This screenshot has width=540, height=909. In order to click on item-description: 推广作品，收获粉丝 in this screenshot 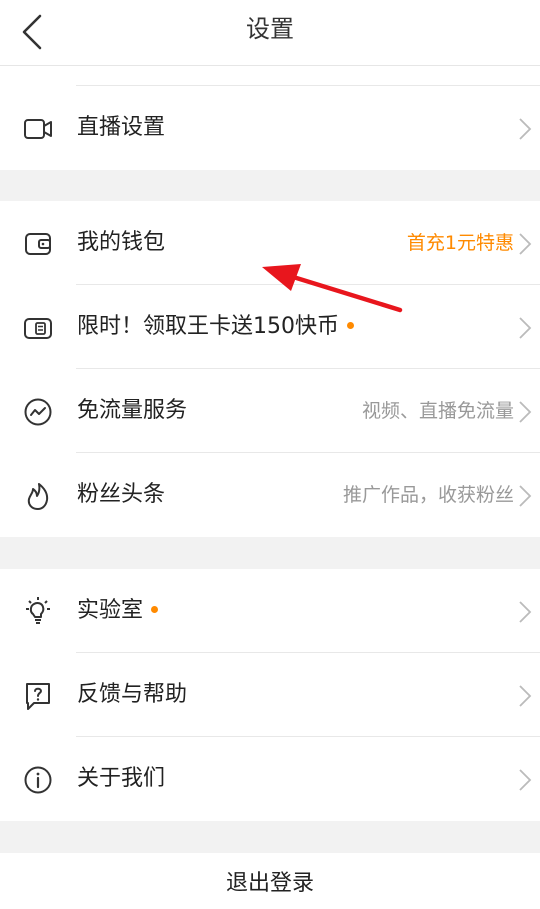, I will do `click(428, 495)`.